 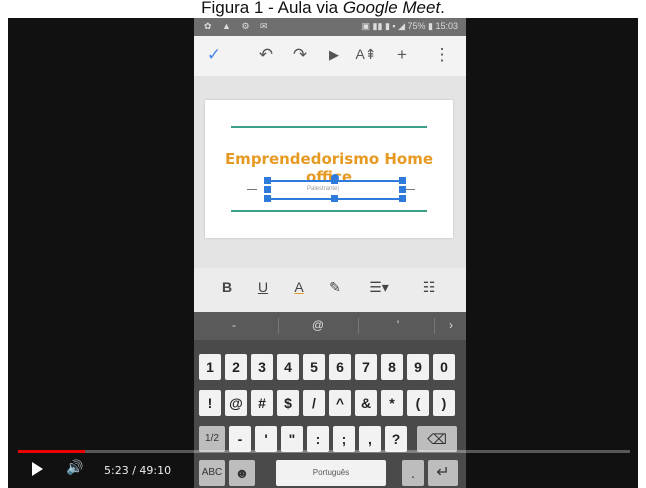 What do you see at coordinates (451, 325) in the screenshot?
I see `suggestion-expand-icon: ›` at bounding box center [451, 325].